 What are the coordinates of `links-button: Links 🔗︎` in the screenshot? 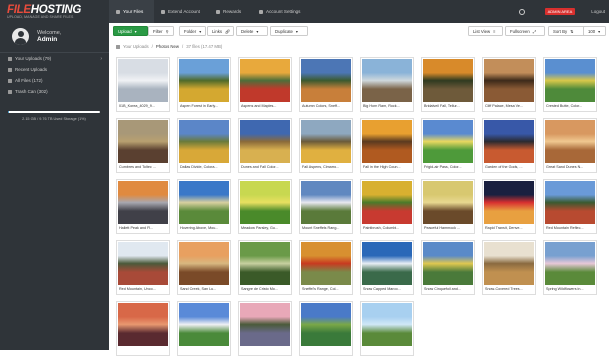 It's located at (220, 31).